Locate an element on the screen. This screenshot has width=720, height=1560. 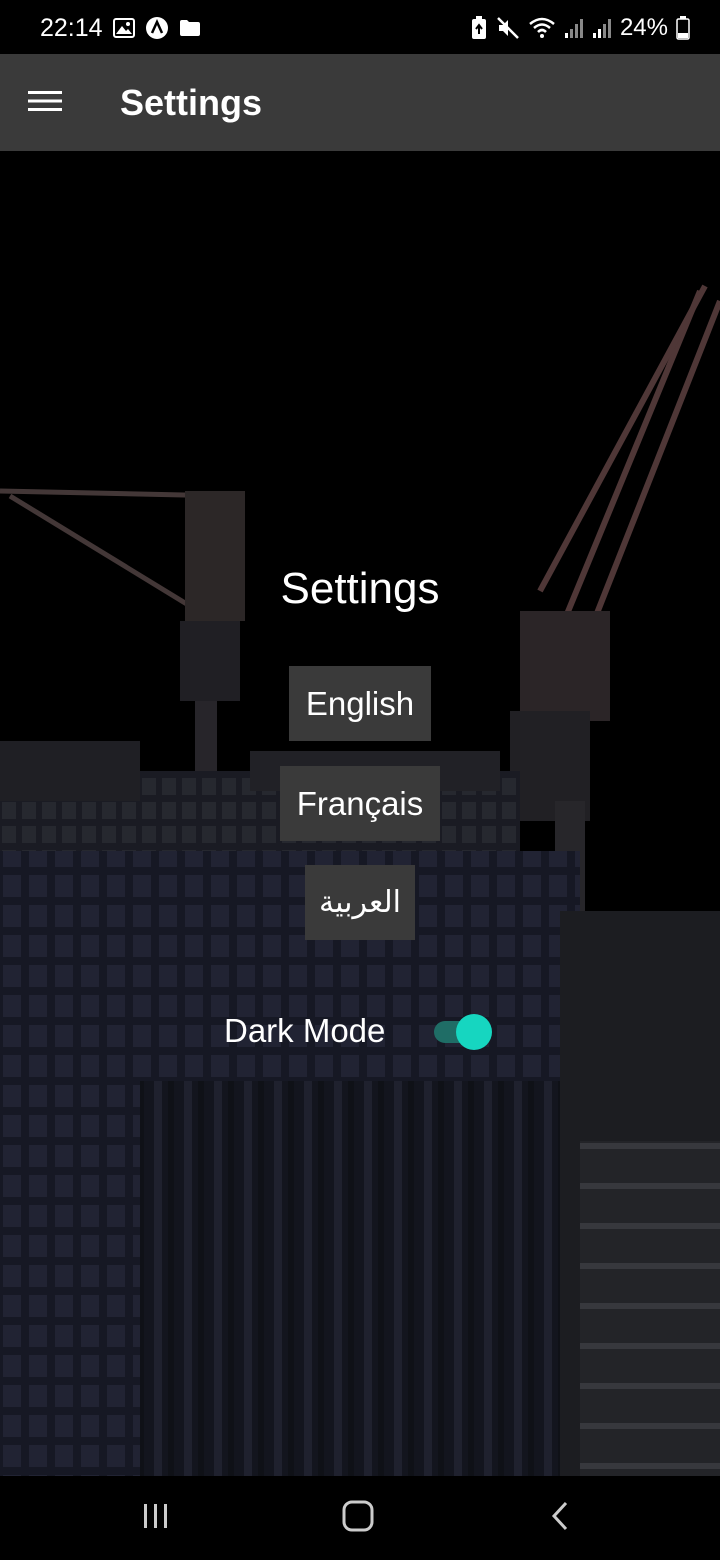
gallery-icon is located at coordinates (123, 28).